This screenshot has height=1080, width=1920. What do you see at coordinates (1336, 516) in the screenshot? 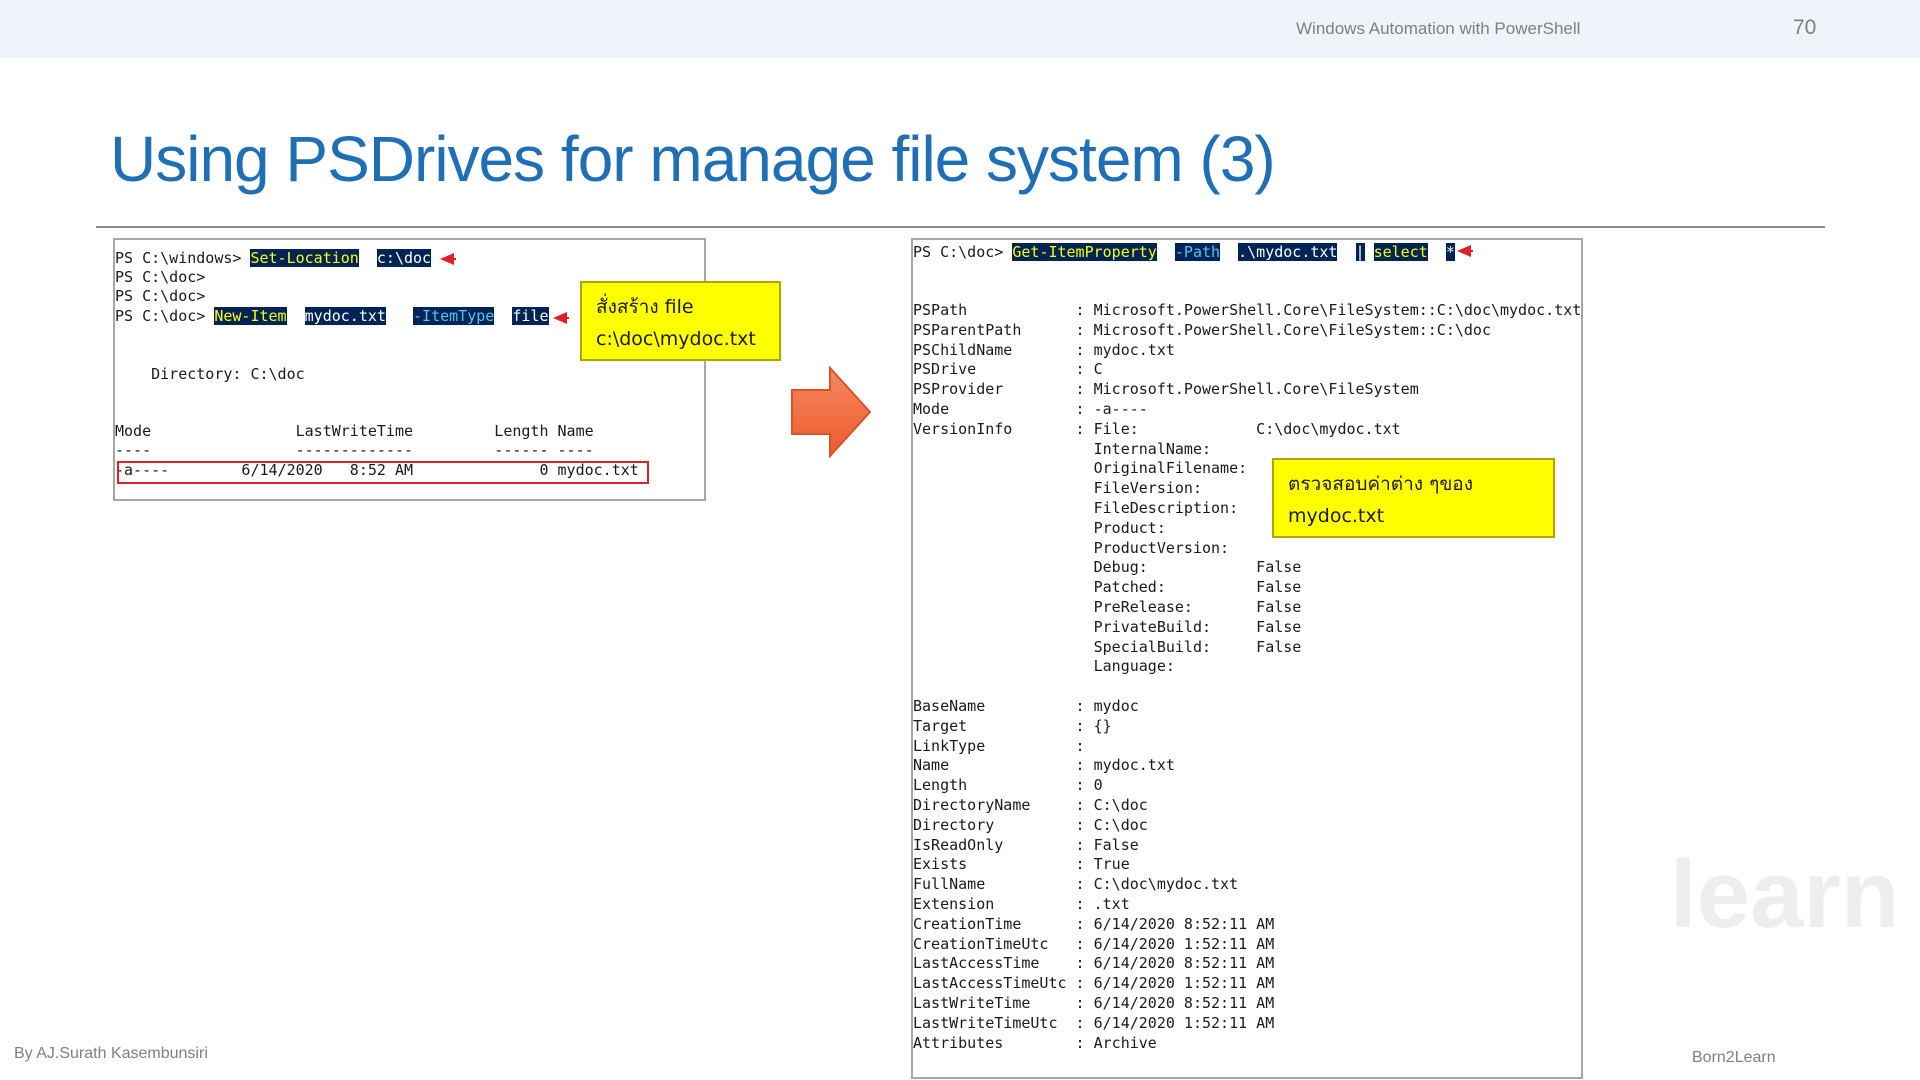
I see `callout-line: mydoc.txt` at bounding box center [1336, 516].